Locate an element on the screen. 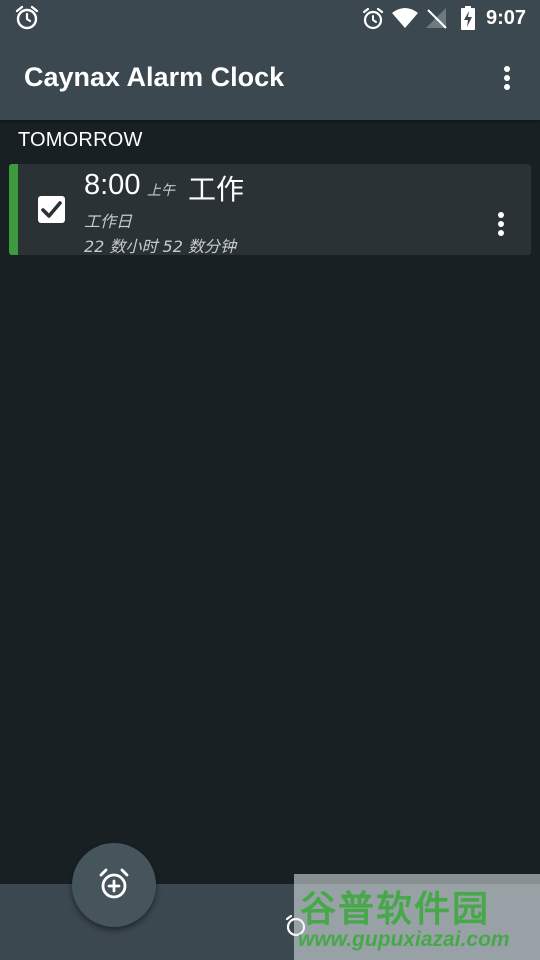  watermark-title: 谷普软件园 is located at coordinates (395, 909).